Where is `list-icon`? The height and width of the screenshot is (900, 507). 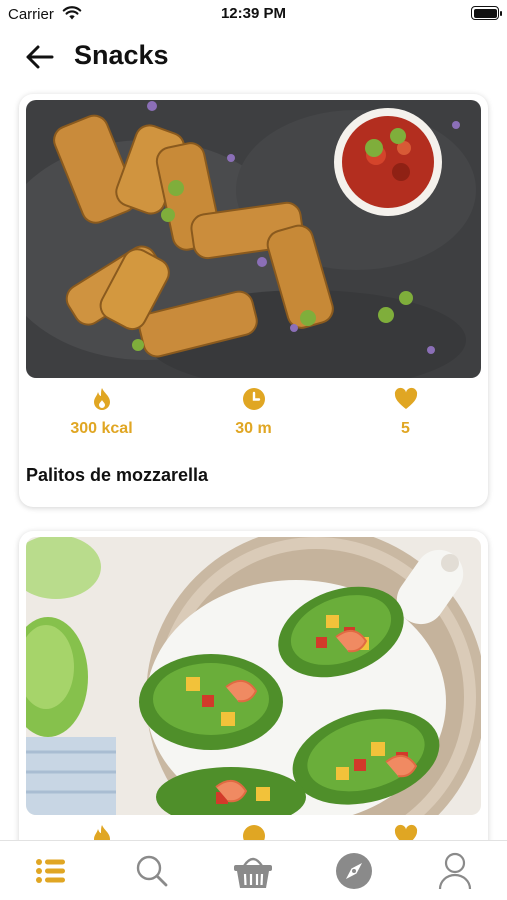
list-icon is located at coordinates (50, 871).